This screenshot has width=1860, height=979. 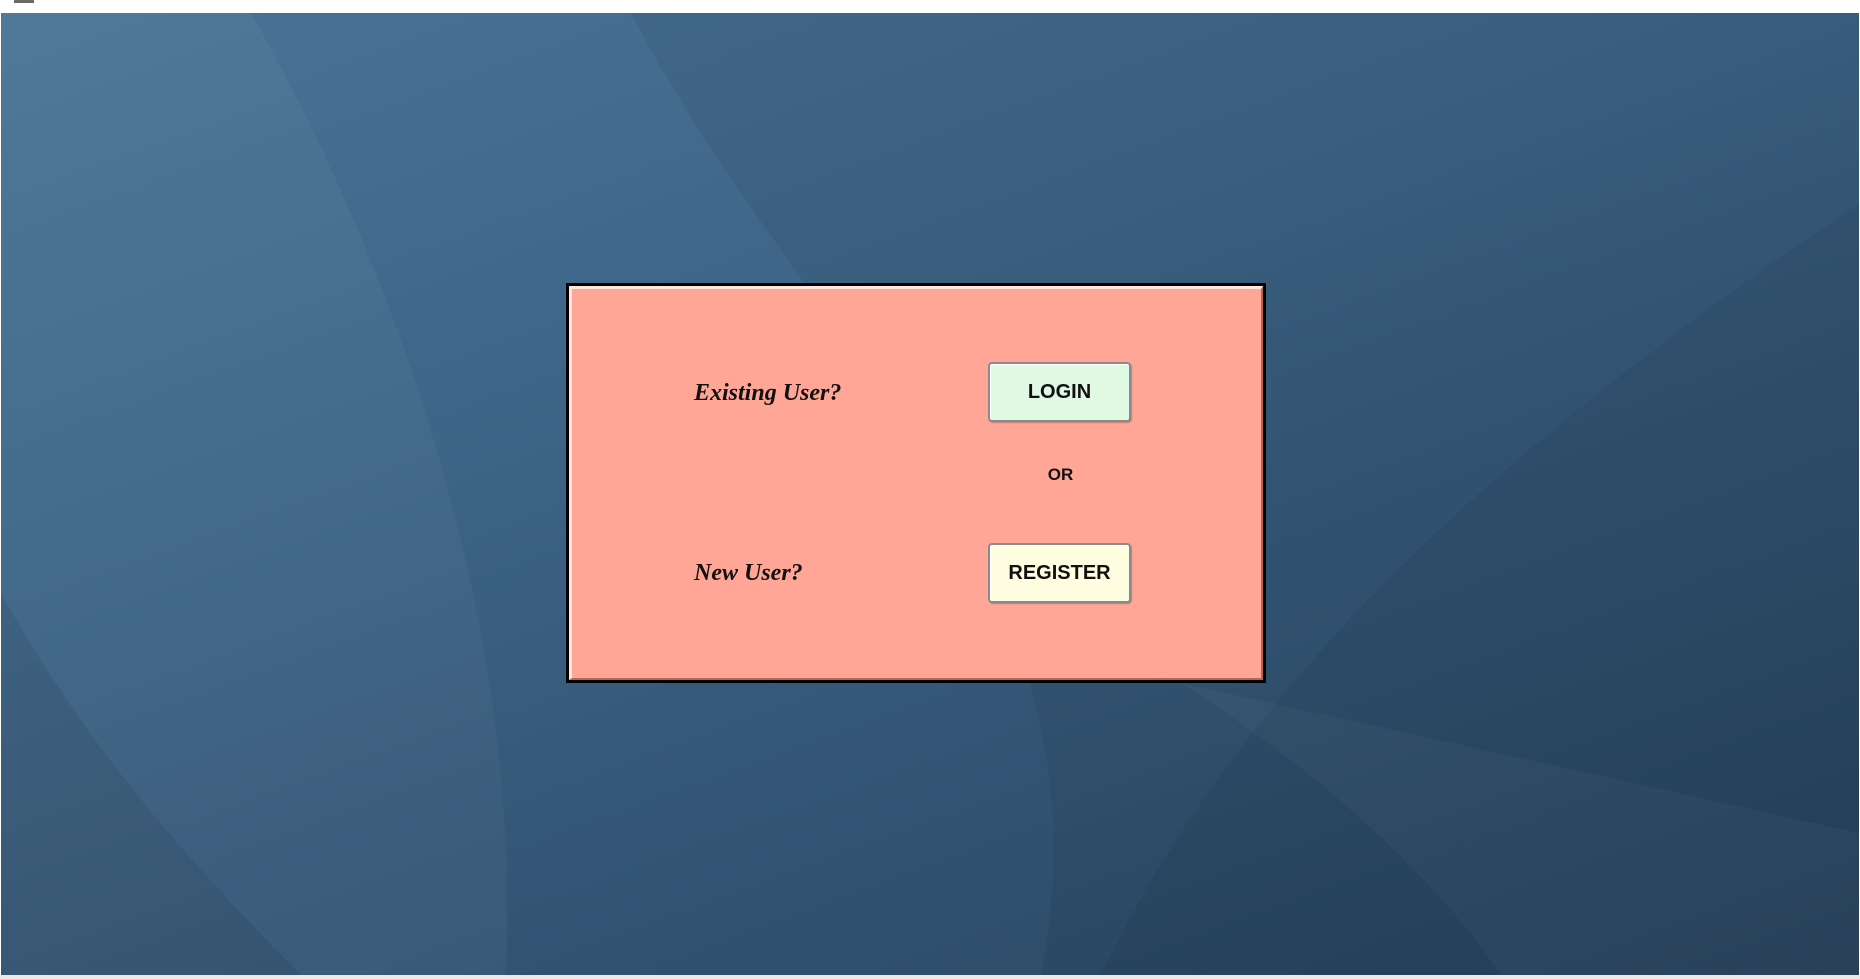 What do you see at coordinates (24, 1) in the screenshot?
I see `window-menu-icon` at bounding box center [24, 1].